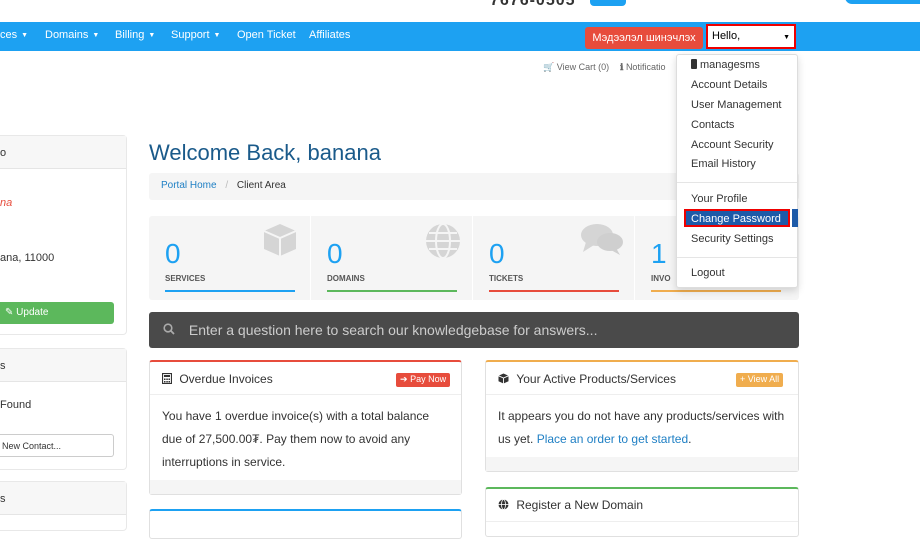 Image resolution: width=920 pixels, height=539 pixels. What do you see at coordinates (335, 253) in the screenshot?
I see `tile-domains-number: 0` at bounding box center [335, 253].